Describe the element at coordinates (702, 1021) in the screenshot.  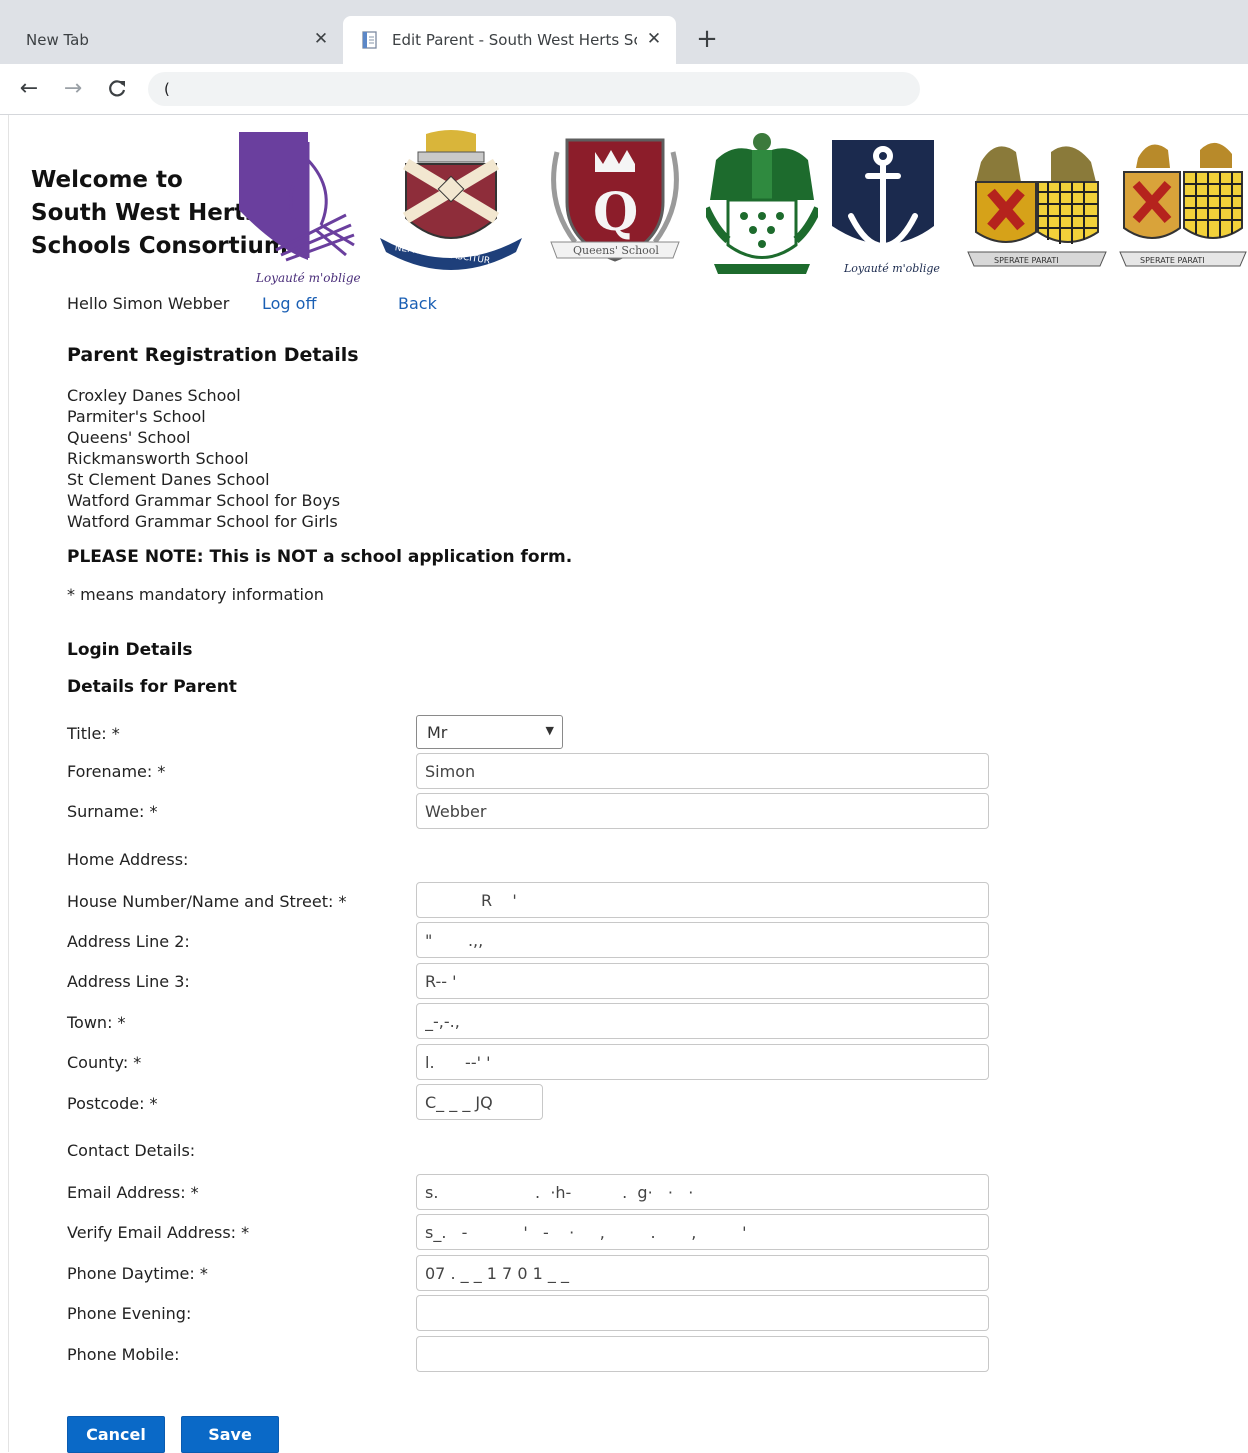
I see `town-input` at that location.